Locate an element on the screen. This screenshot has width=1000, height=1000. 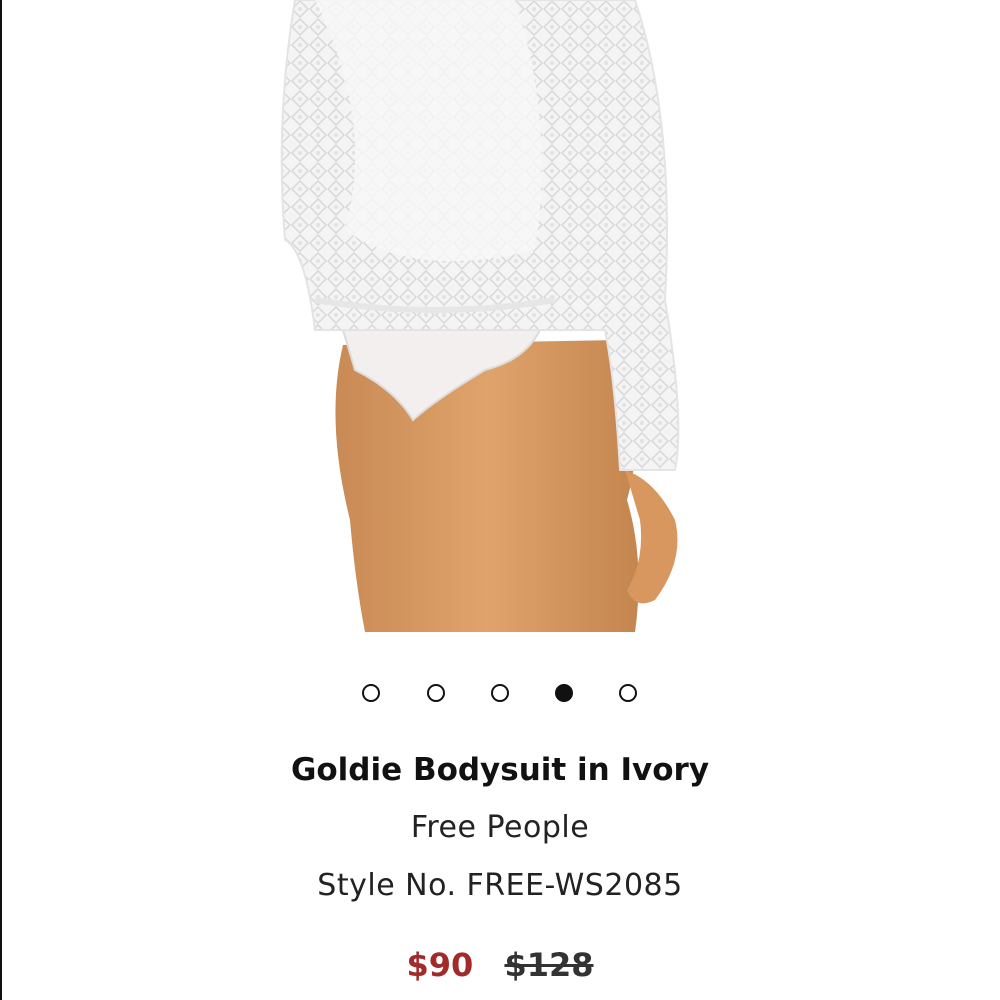
image-carousel-indicators is located at coordinates (500, 695).